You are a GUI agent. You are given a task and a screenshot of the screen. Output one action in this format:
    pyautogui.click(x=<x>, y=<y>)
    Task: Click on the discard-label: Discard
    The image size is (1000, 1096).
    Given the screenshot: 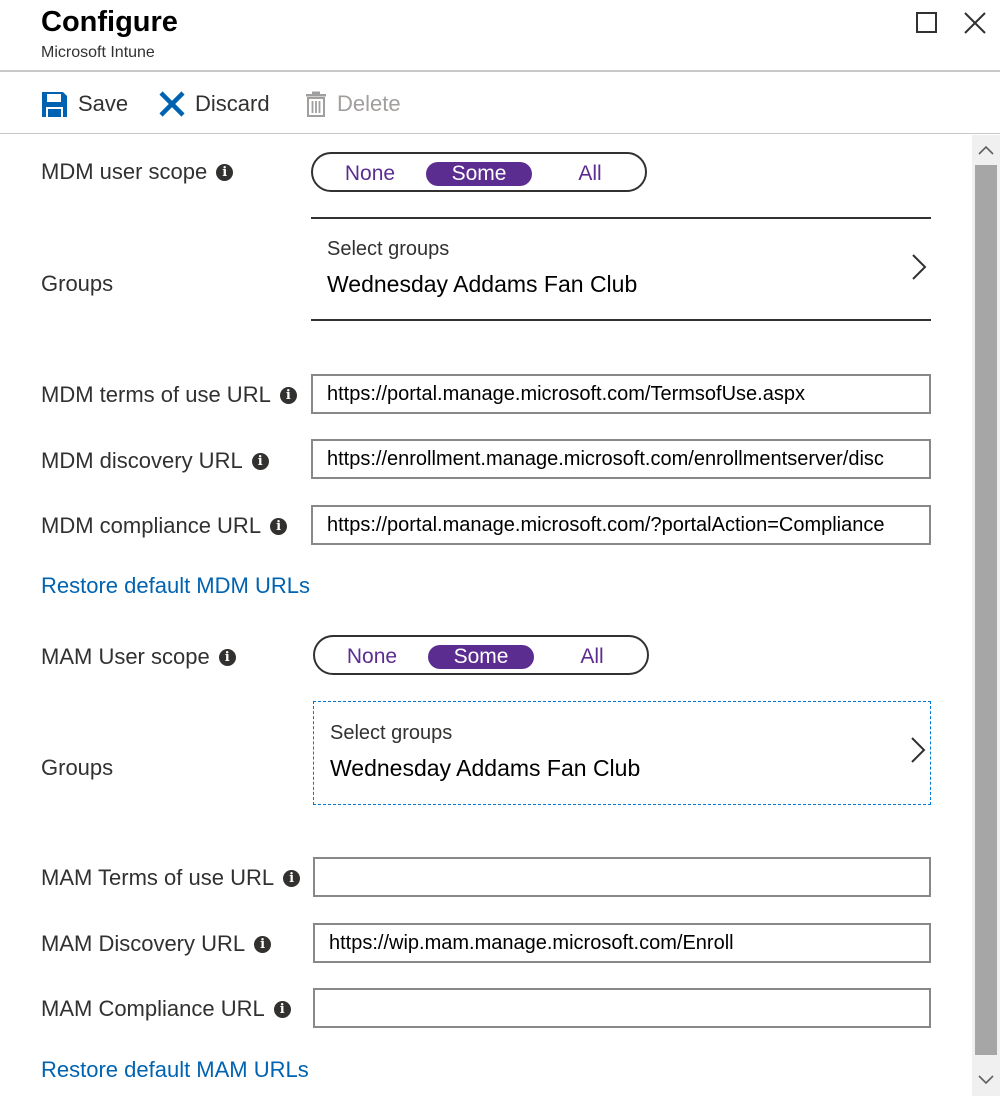 What is the action you would take?
    pyautogui.click(x=232, y=103)
    